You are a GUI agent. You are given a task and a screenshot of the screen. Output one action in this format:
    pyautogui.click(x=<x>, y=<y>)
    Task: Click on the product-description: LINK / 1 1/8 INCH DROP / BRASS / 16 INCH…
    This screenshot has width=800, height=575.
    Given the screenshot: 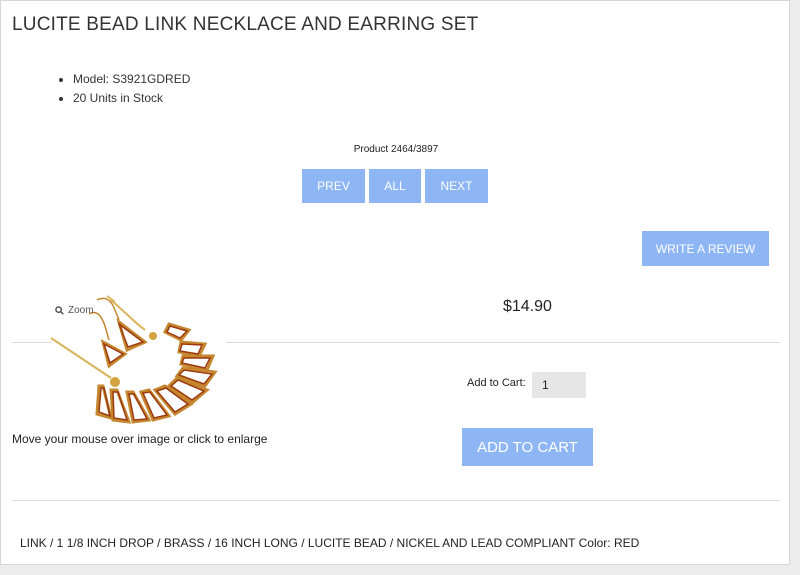 What is the action you would take?
    pyautogui.click(x=330, y=543)
    